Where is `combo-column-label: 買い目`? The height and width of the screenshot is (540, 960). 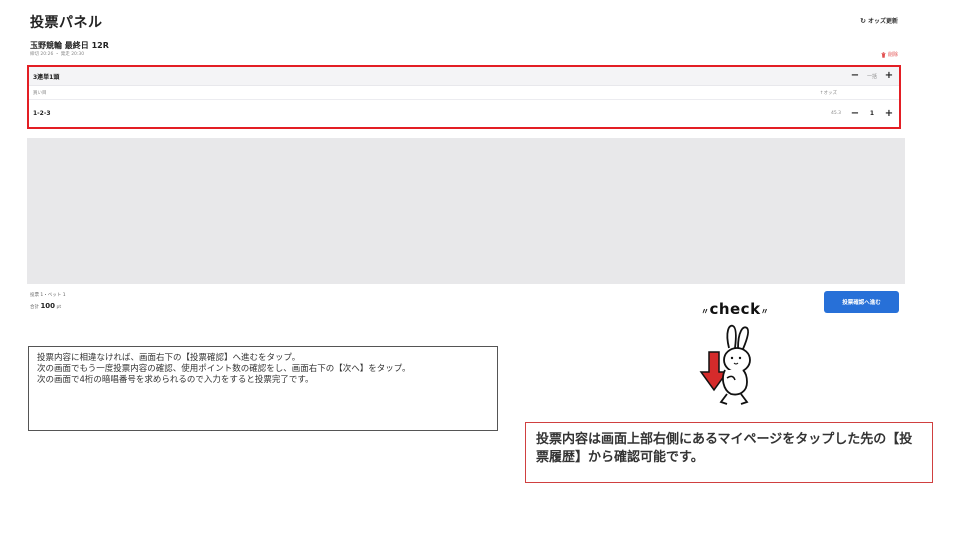 combo-column-label: 買い目 is located at coordinates (40, 93).